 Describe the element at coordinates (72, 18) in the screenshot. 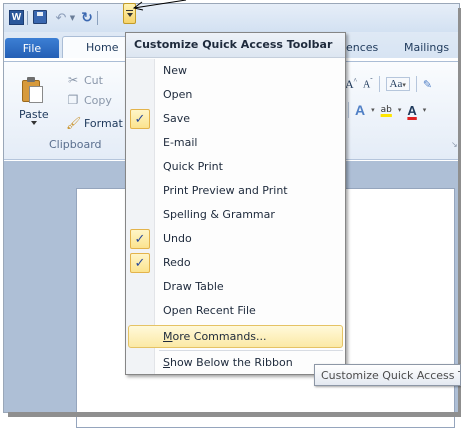

I see `undo-dropdown-icon: ▼` at that location.